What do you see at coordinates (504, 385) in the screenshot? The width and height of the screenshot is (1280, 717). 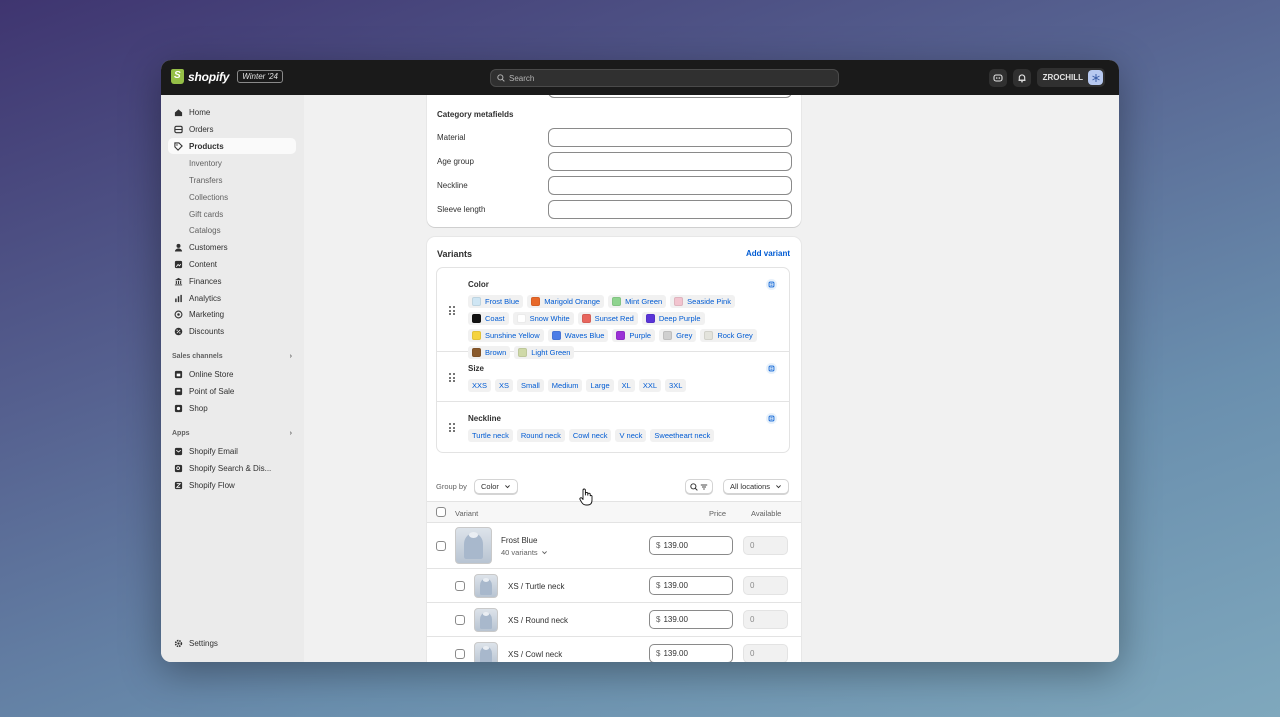 I see `value-chip: XS` at bounding box center [504, 385].